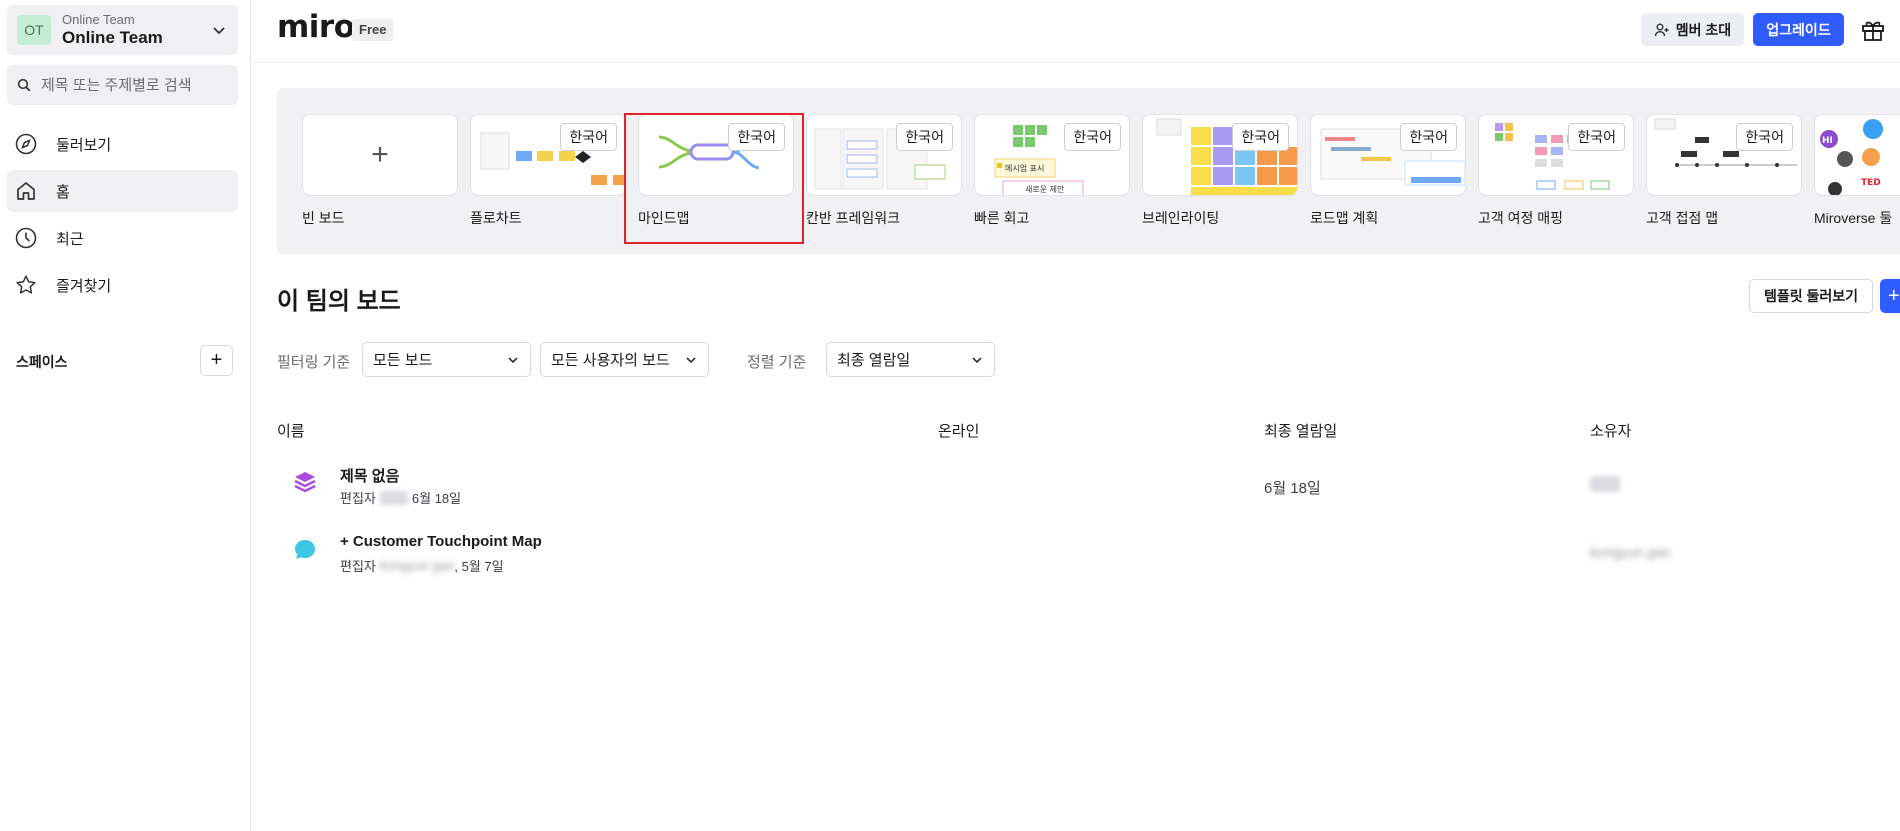 The height and width of the screenshot is (831, 1900). What do you see at coordinates (1611, 431) in the screenshot?
I see `column-header-owner: 소유자` at bounding box center [1611, 431].